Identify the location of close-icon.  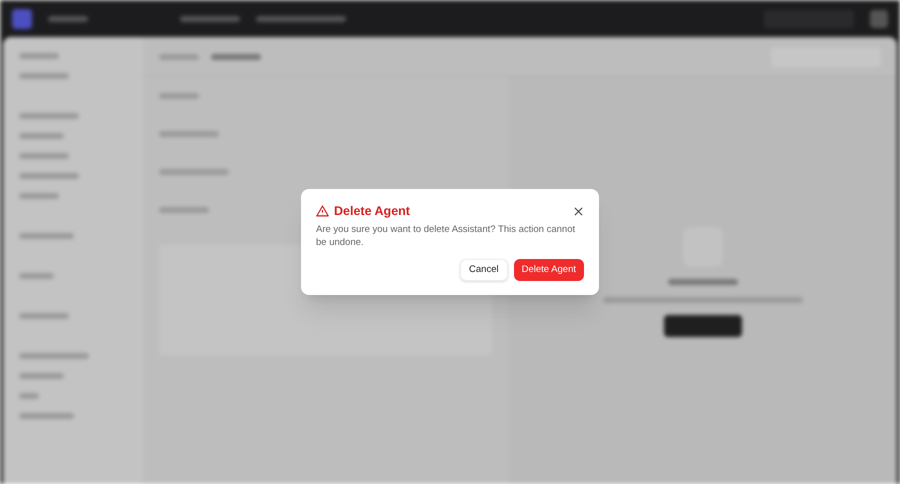
(578, 211).